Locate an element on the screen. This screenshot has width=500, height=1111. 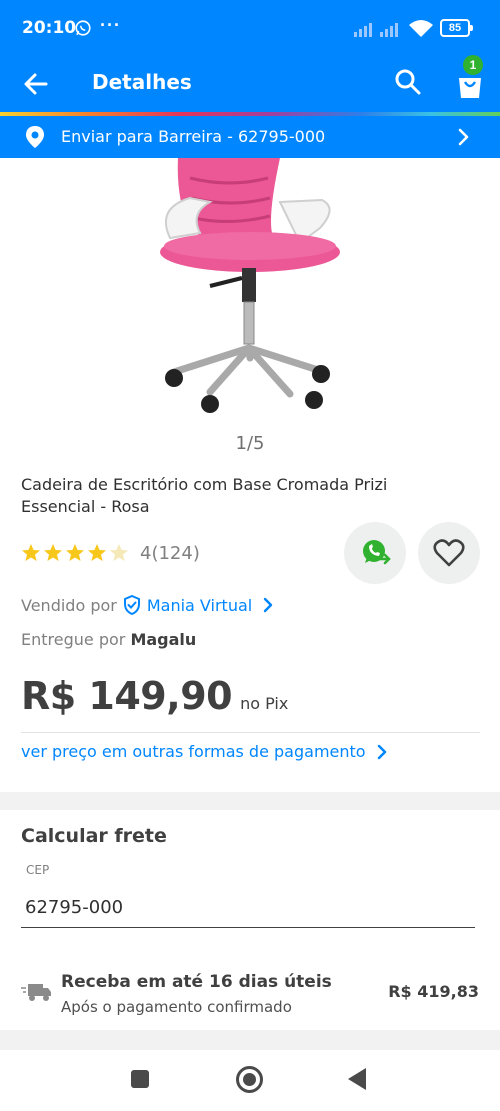
delivered-by-name: Magalu is located at coordinates (163, 639).